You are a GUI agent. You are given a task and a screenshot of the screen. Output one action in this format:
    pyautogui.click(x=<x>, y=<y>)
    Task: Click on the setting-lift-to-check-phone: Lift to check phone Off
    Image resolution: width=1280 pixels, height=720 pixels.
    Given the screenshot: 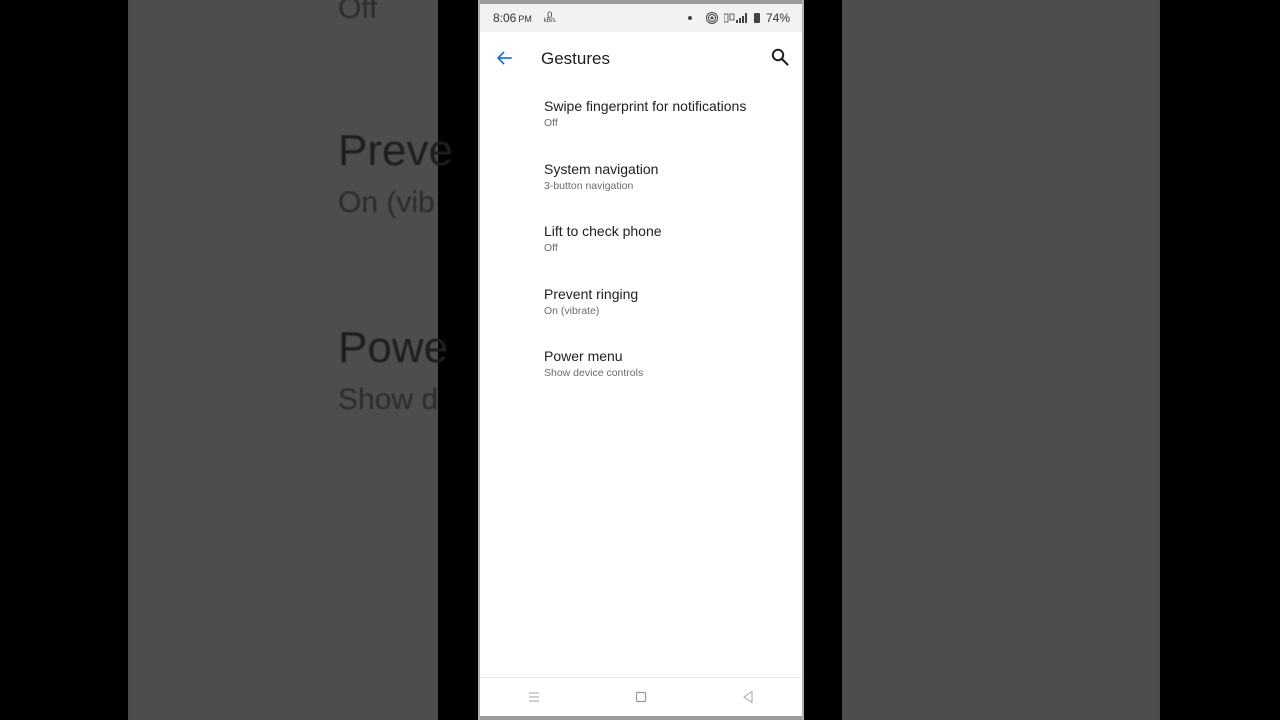 What is the action you would take?
    pyautogui.click(x=641, y=244)
    